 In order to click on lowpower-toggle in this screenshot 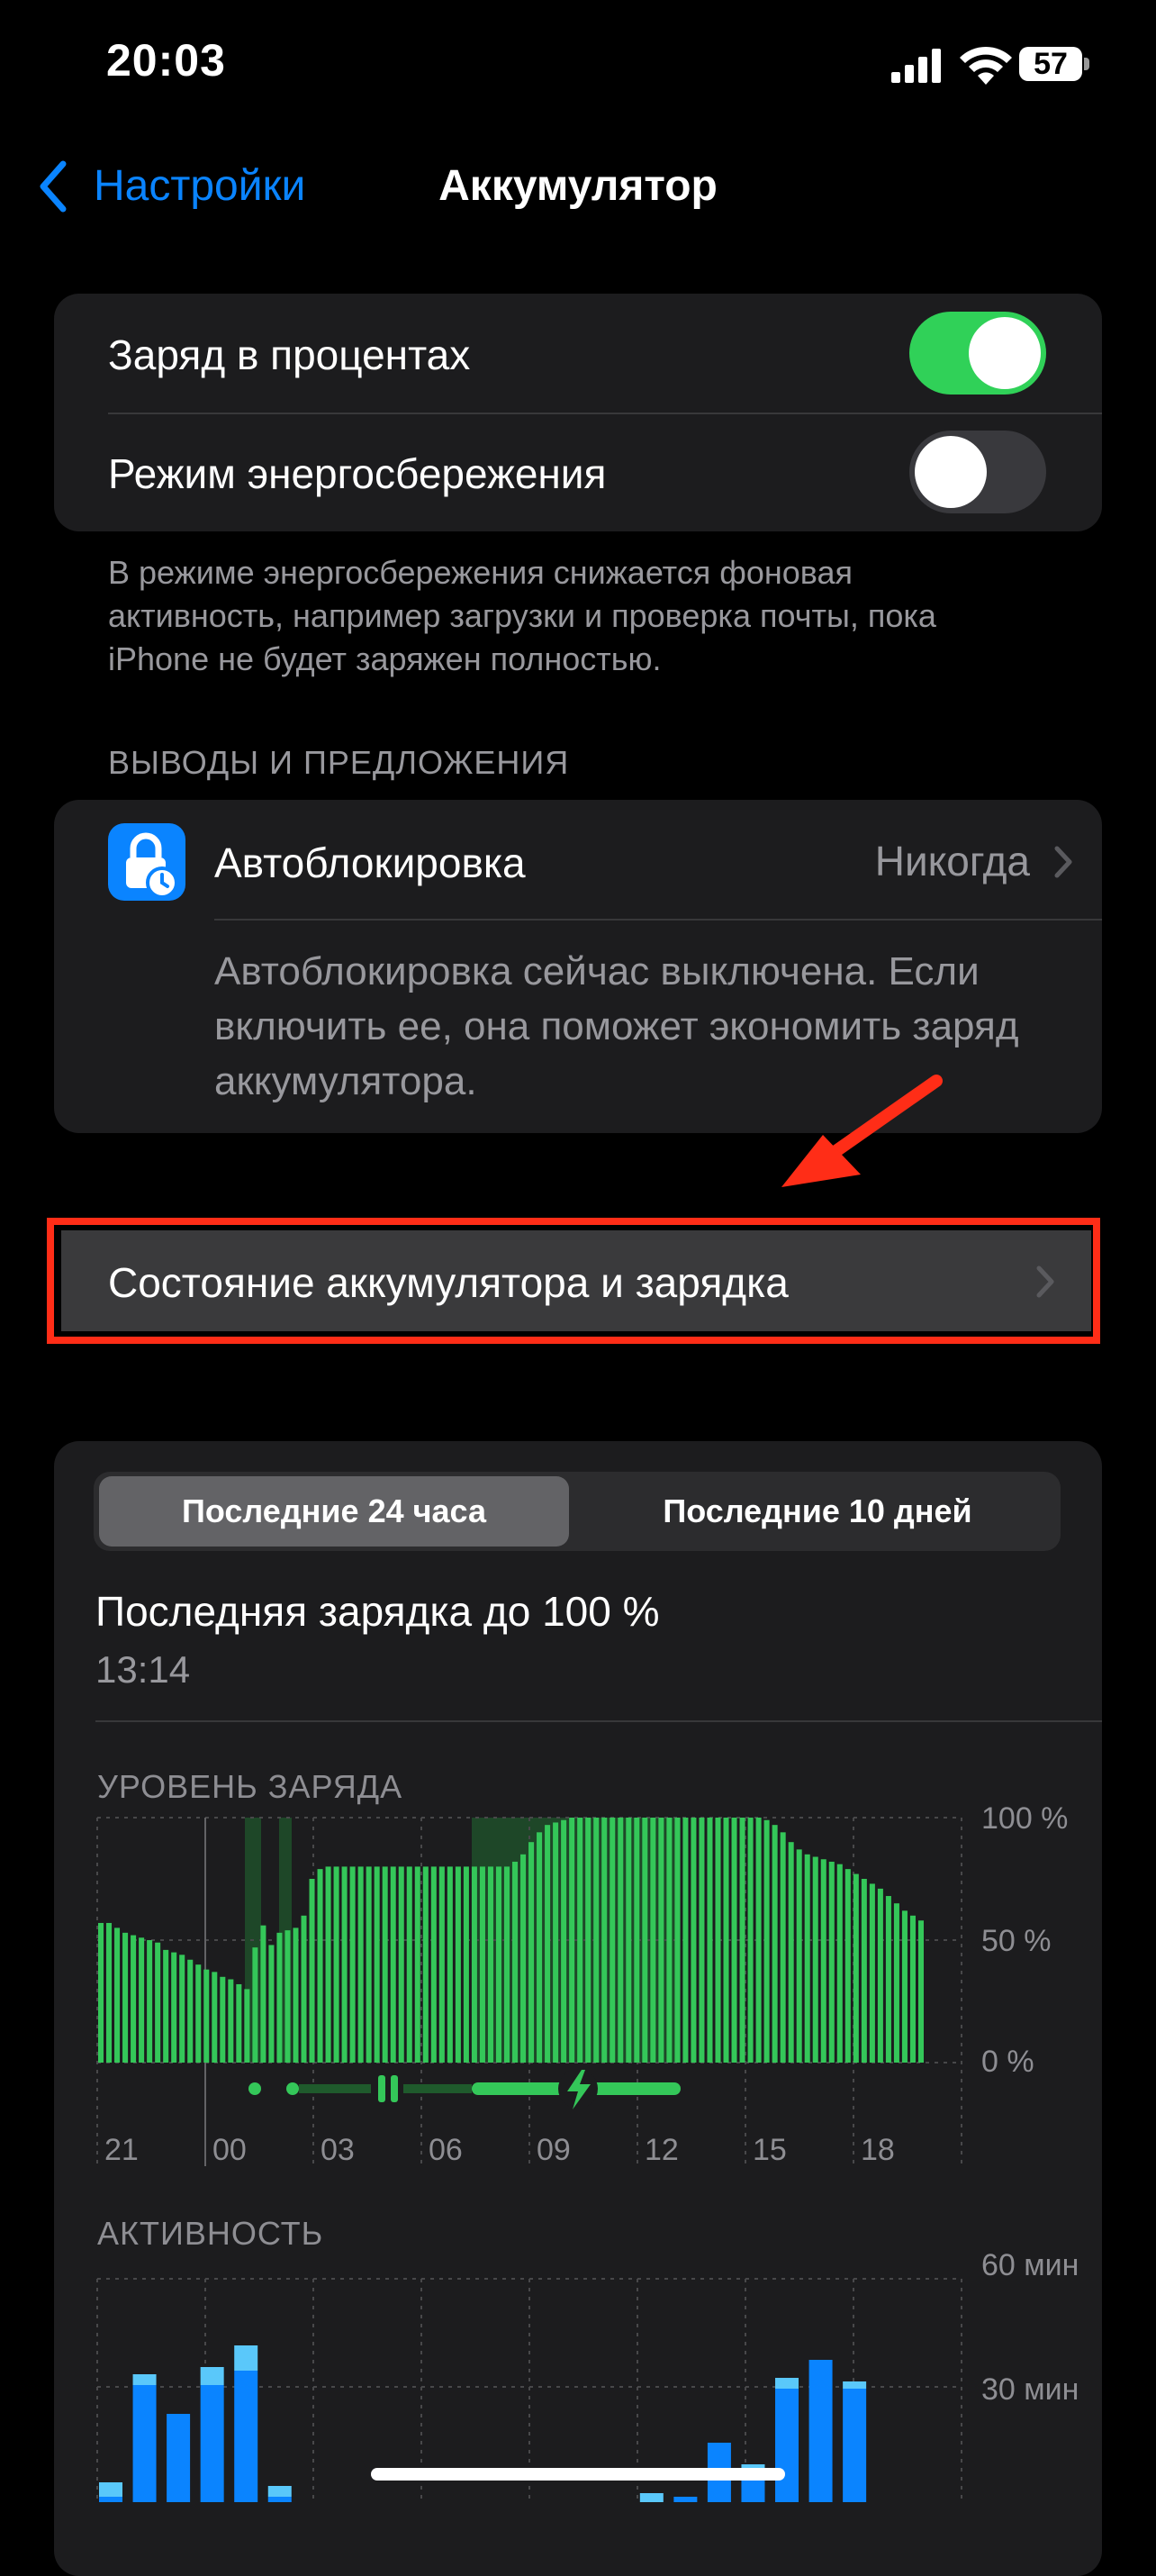, I will do `click(977, 472)`.